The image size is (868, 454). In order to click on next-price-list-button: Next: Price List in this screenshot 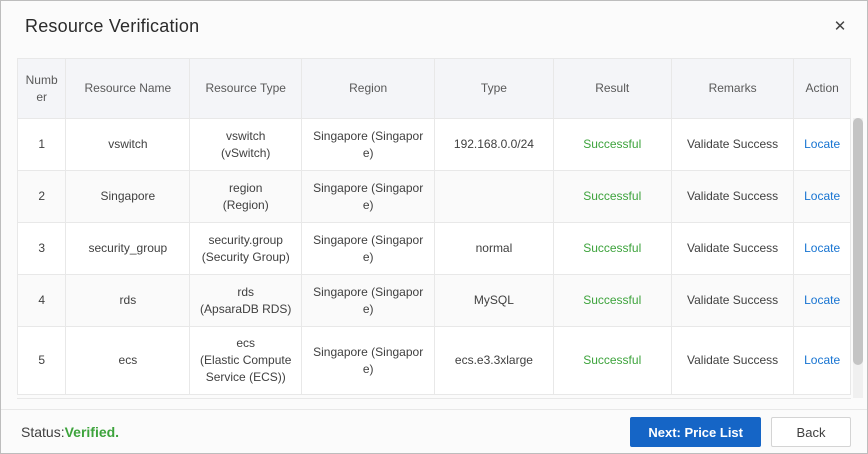, I will do `click(695, 432)`.